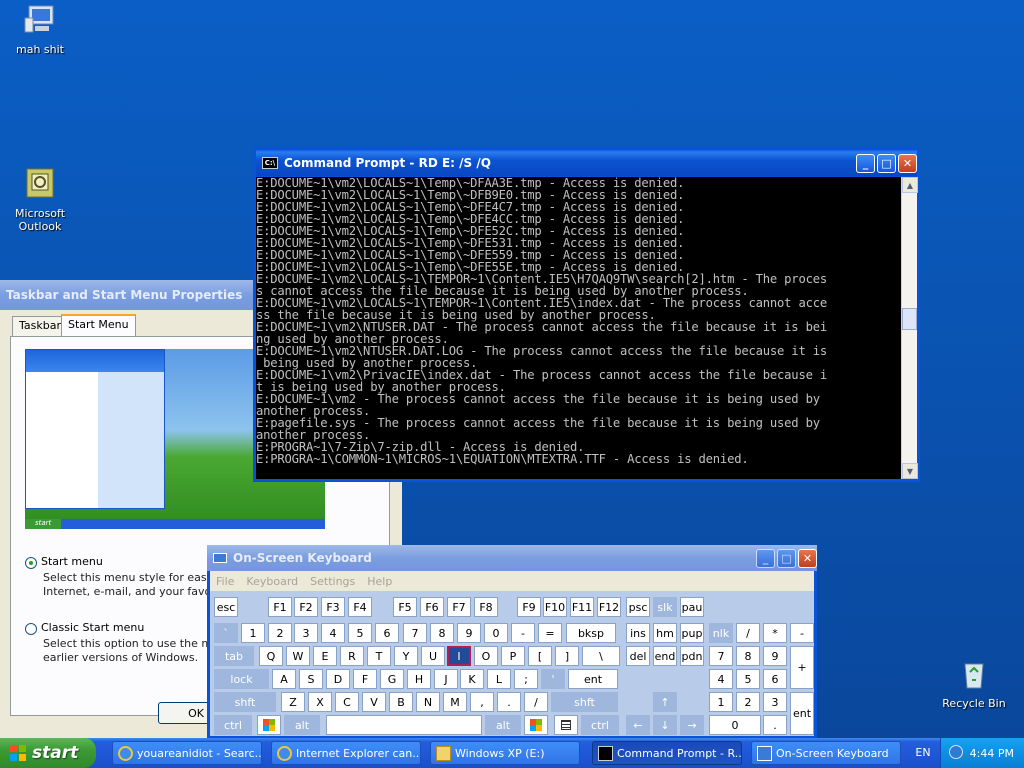  What do you see at coordinates (459, 607) in the screenshot?
I see `key-f7: F7` at bounding box center [459, 607].